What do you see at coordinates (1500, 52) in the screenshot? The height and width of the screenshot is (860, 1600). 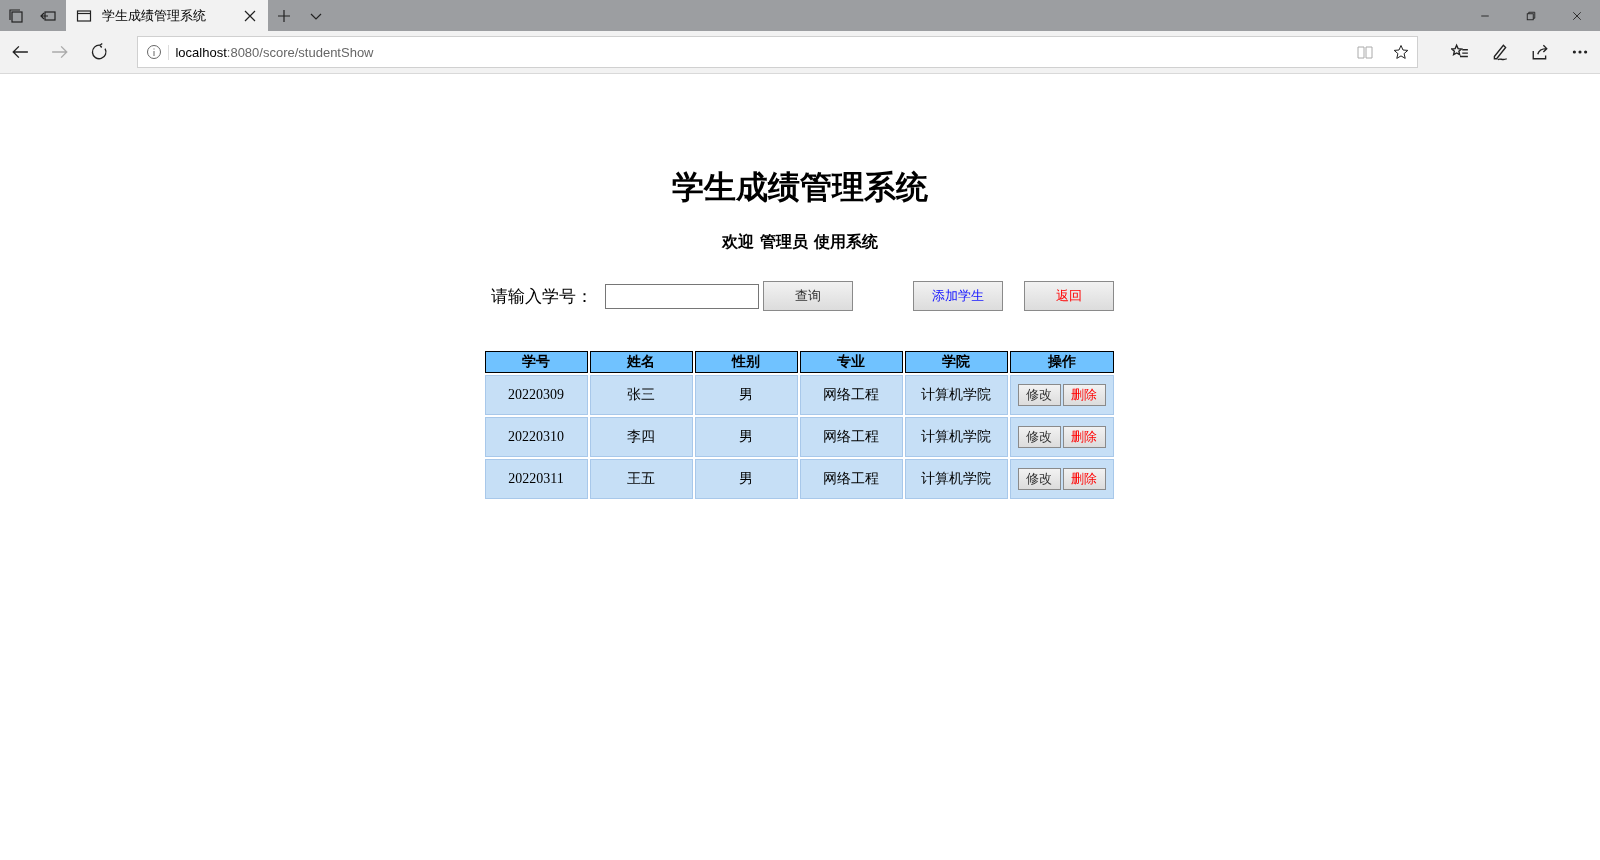 I see `pen-icon` at bounding box center [1500, 52].